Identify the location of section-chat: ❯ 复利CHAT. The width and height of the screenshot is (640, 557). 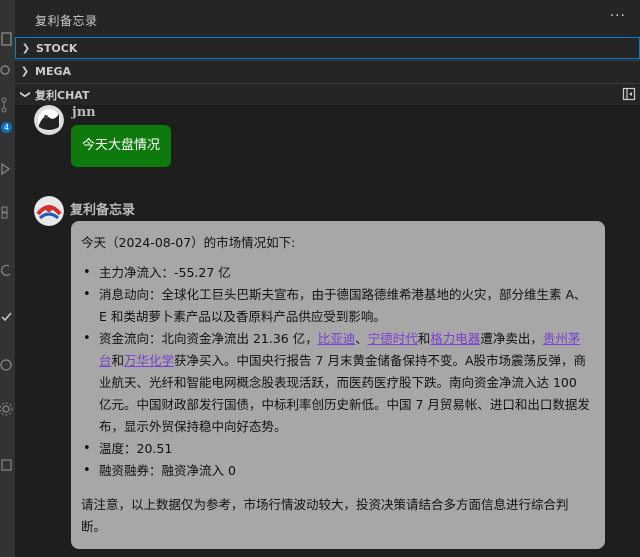
(327, 94).